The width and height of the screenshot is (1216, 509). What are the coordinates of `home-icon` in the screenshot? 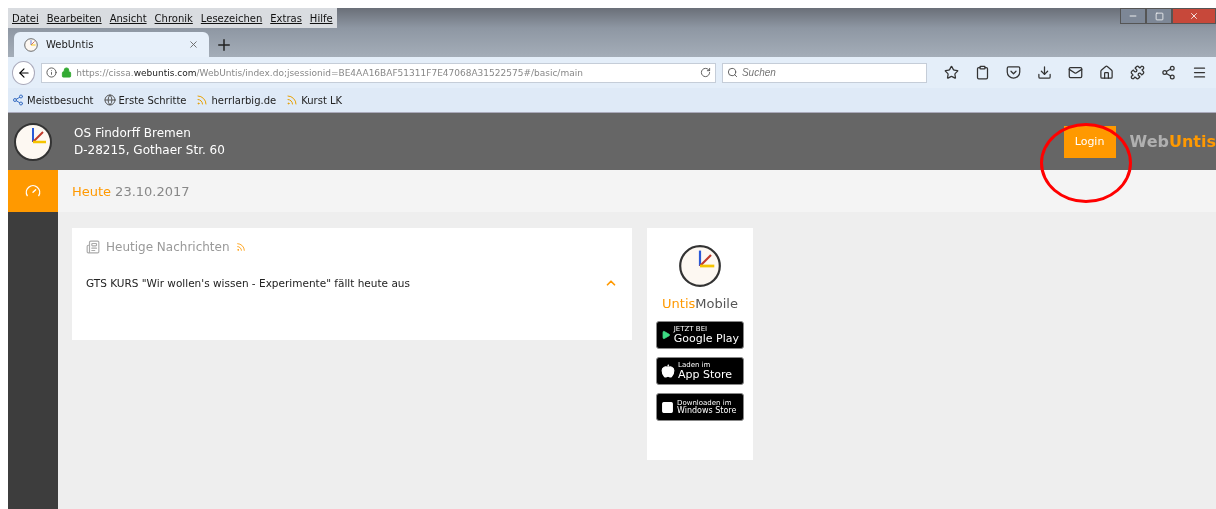 It's located at (1106, 72).